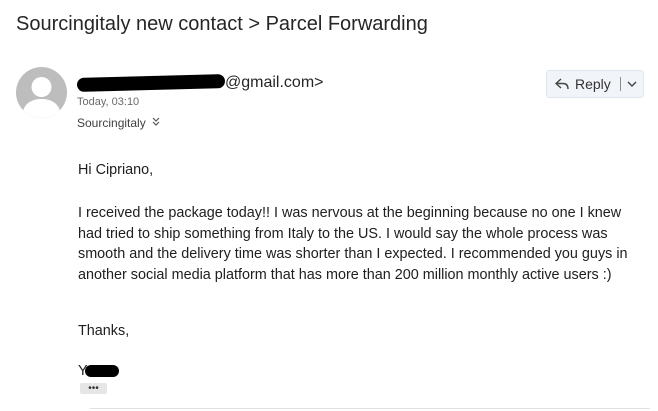 This screenshot has height=411, width=658. I want to click on sender-line: @gmail.com>, so click(200, 83).